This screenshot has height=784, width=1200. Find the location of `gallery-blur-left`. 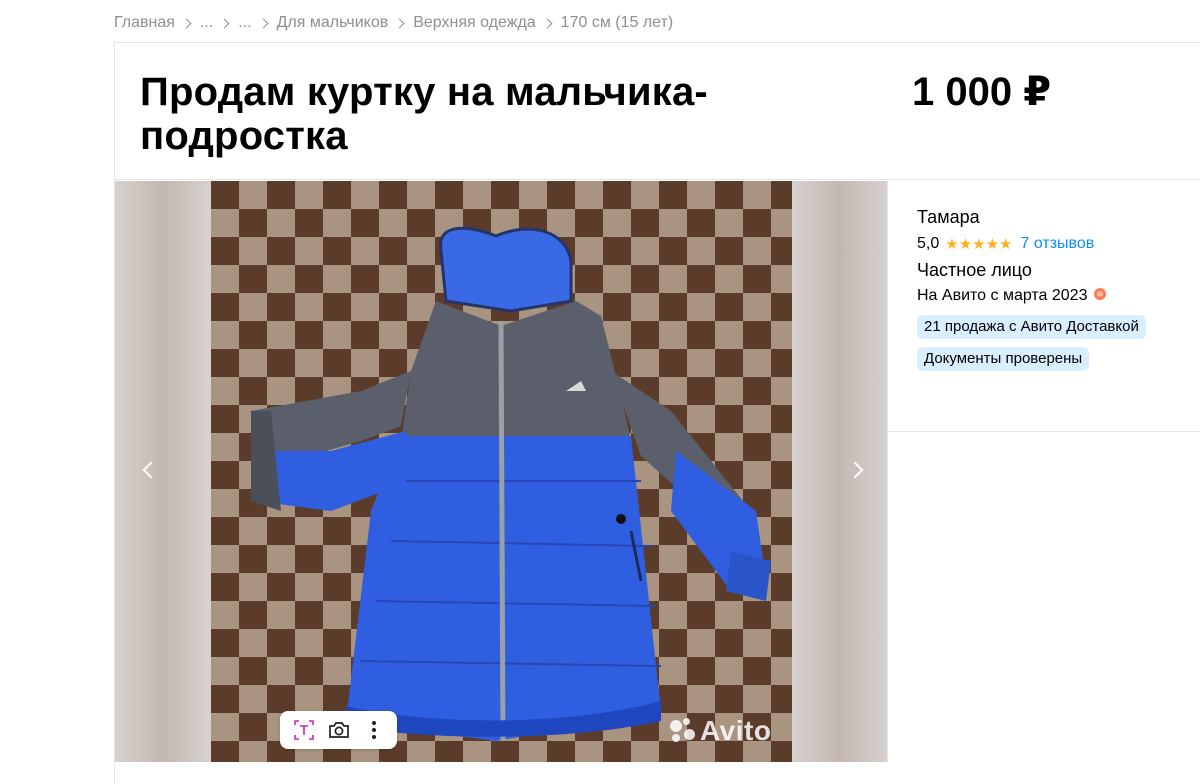

gallery-blur-left is located at coordinates (163, 471).